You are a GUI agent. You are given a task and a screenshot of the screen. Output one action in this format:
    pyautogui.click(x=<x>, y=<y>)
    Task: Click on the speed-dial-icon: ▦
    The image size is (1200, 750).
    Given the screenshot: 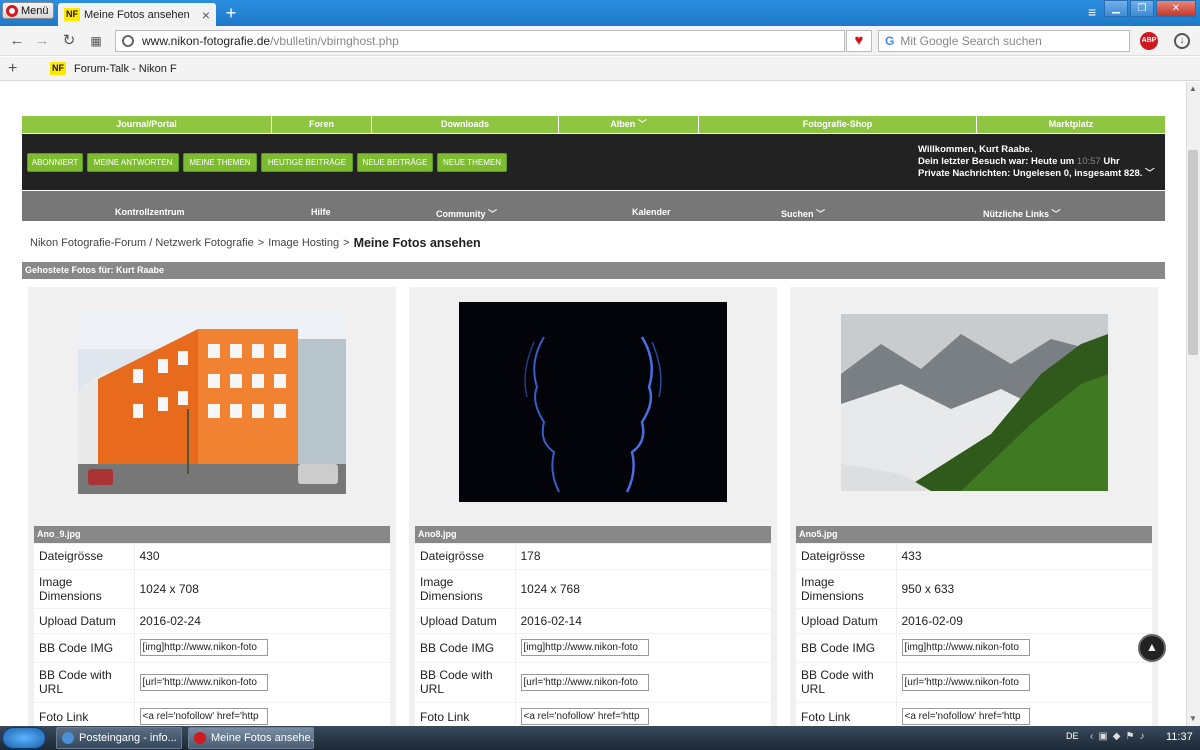 What is the action you would take?
    pyautogui.click(x=96, y=41)
    